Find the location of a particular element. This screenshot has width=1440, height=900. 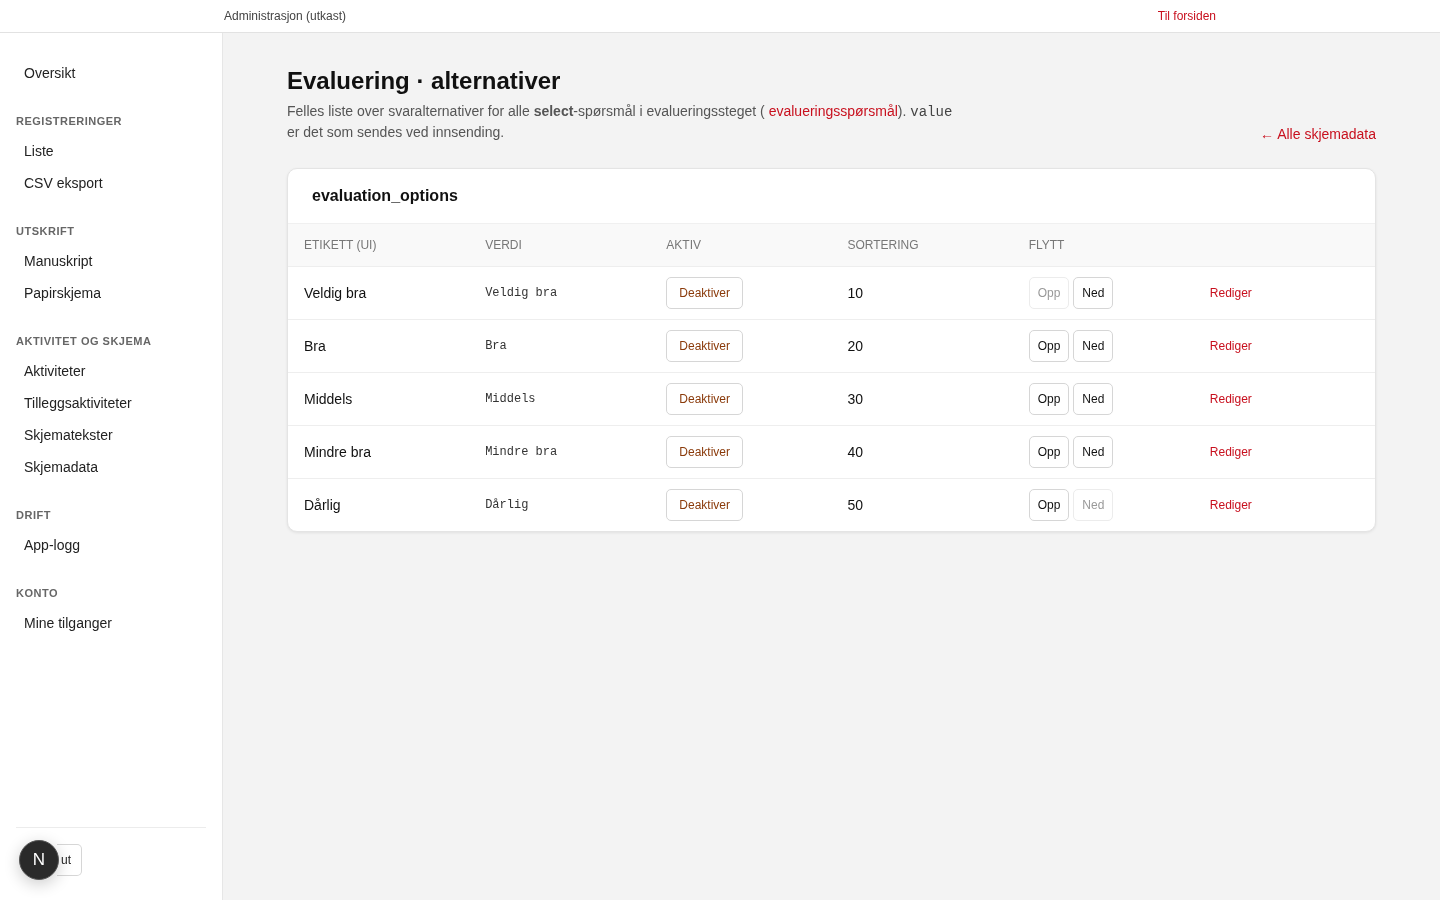

sidebar-item: App-logg is located at coordinates (111, 545).